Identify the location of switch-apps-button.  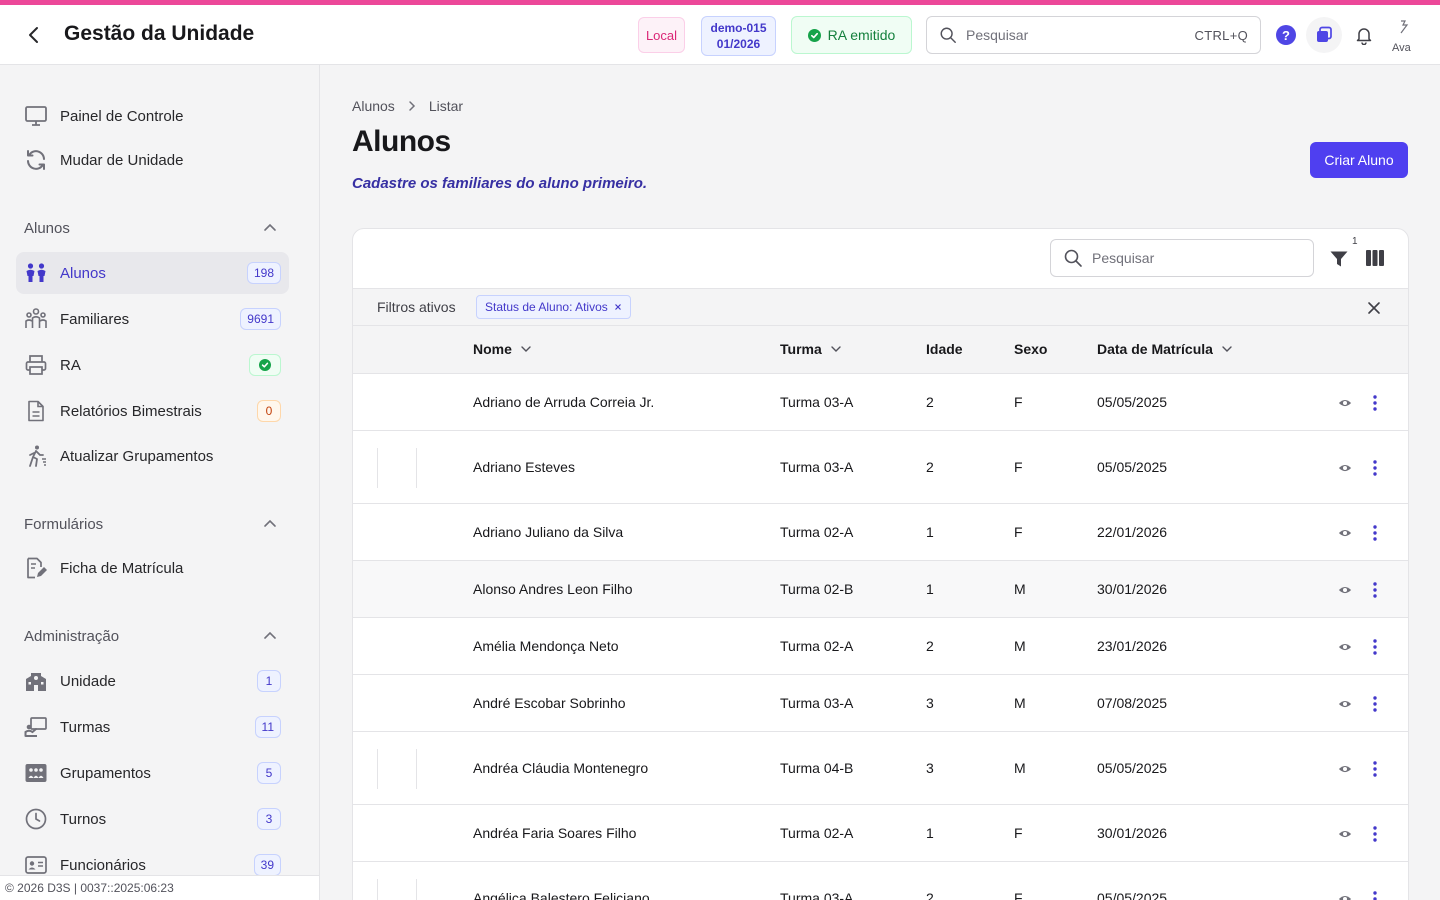
(1324, 35).